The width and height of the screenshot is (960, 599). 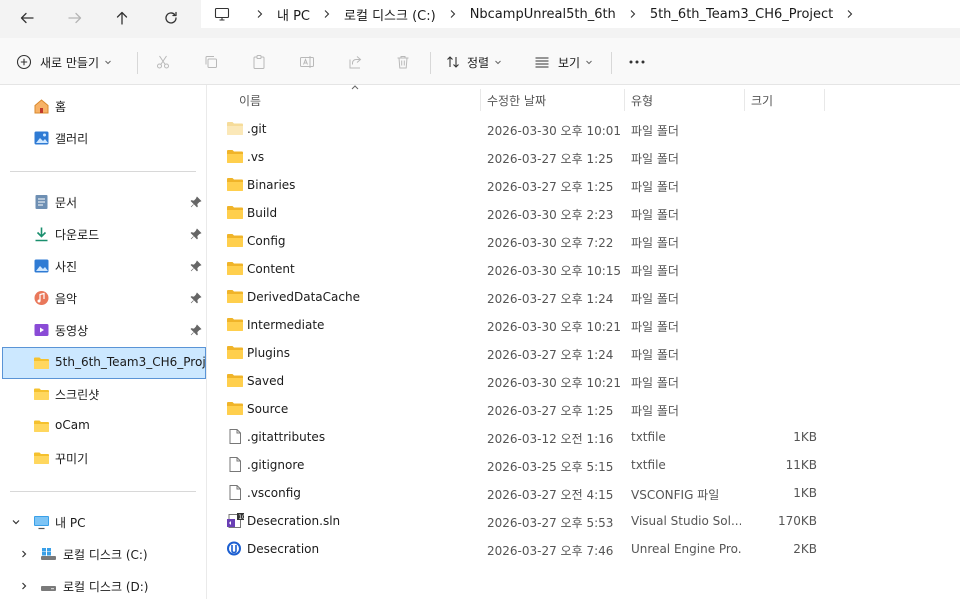 What do you see at coordinates (235, 548) in the screenshot?
I see `unreal-engine-icon` at bounding box center [235, 548].